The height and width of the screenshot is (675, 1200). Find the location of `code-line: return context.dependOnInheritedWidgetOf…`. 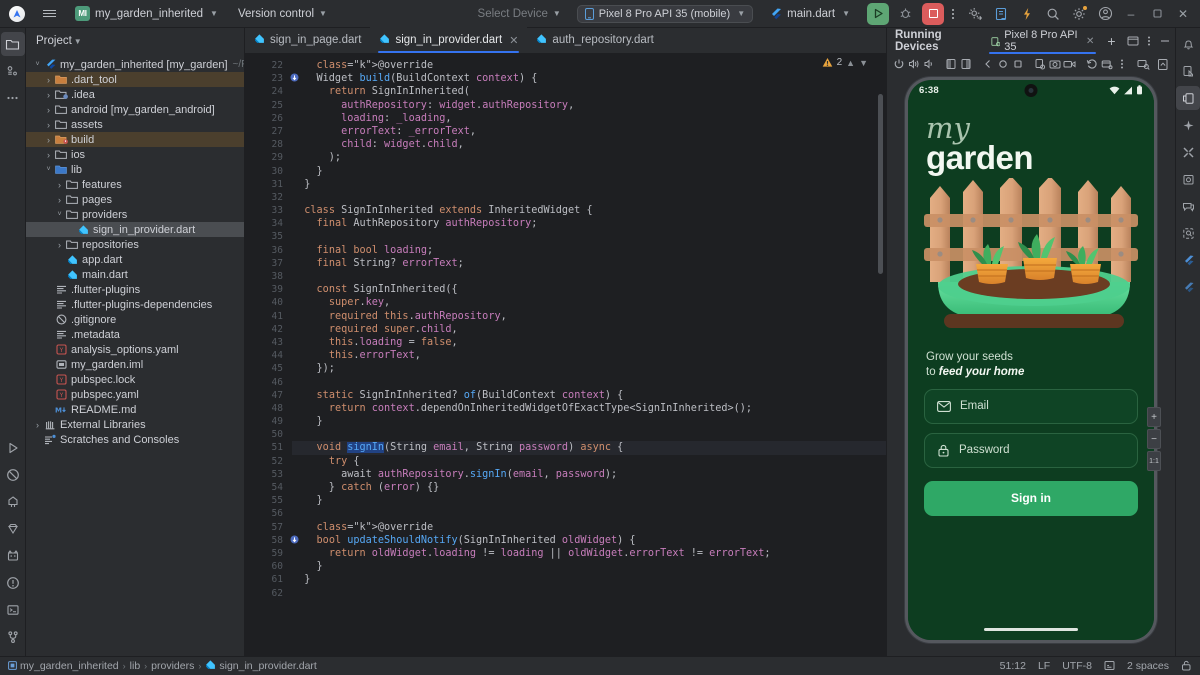

code-line: return context.dependOnInheritedWidgetOf… is located at coordinates (589, 408).